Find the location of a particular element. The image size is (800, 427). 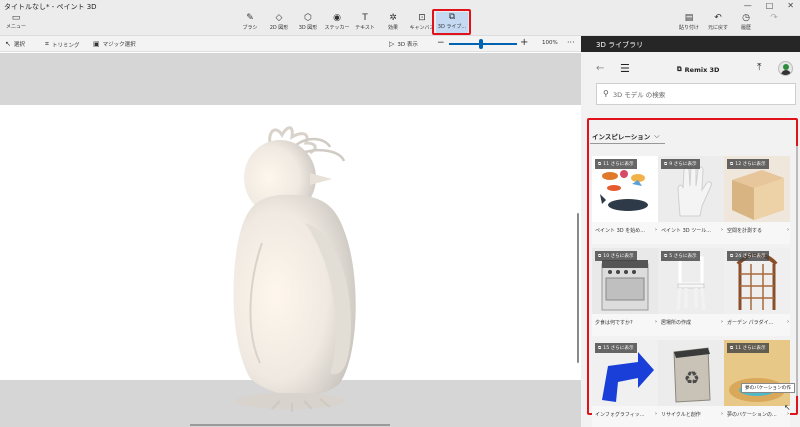

tile-count-badge: ⧉ 24 さらに表示 is located at coordinates (748, 256).